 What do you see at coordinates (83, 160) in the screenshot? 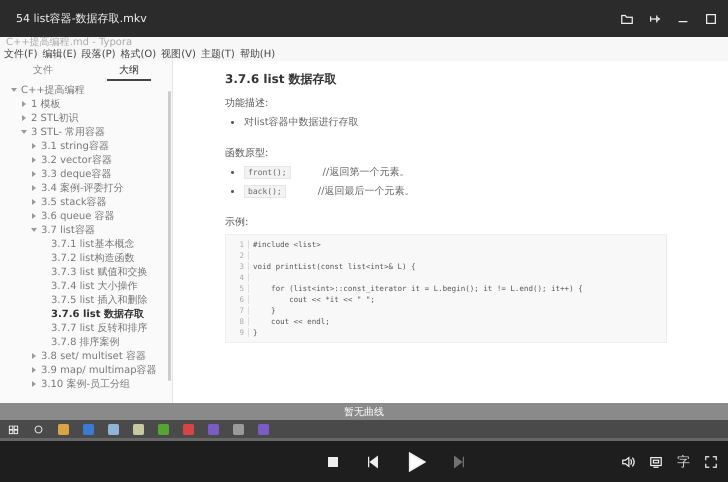
I see `outline-item: 3.2 vector容器` at bounding box center [83, 160].